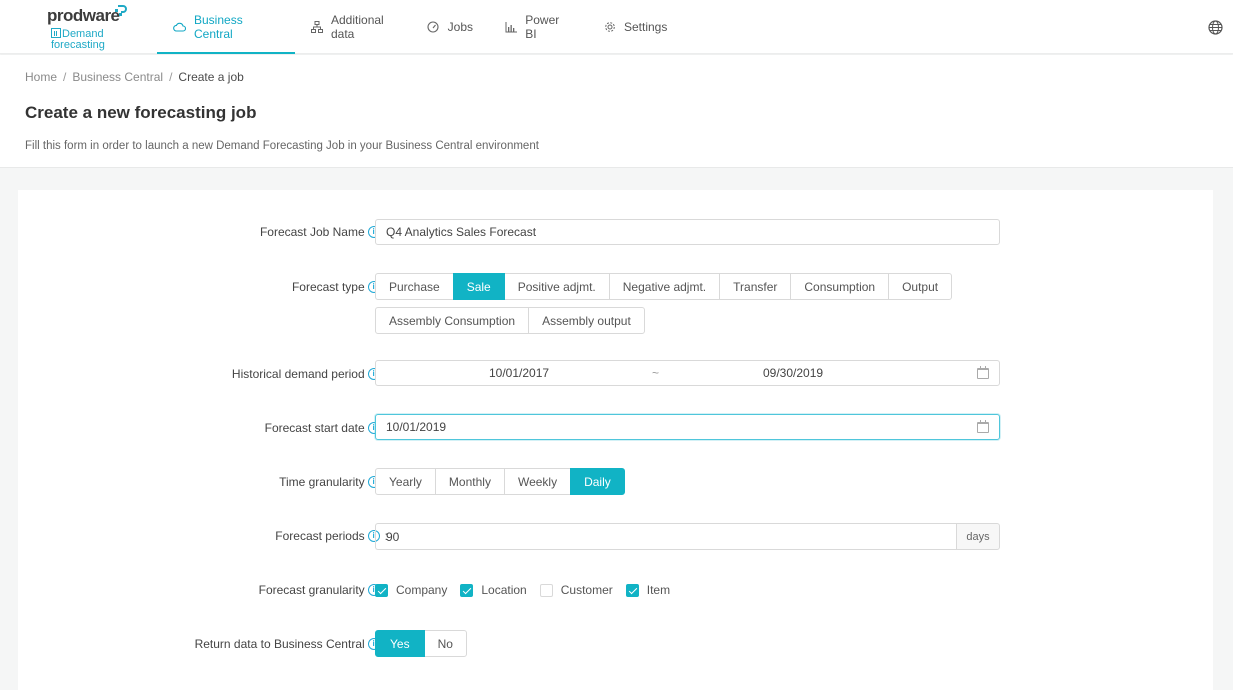 This screenshot has height=690, width=1233. I want to click on brand-name: prodware, so click(83, 15).